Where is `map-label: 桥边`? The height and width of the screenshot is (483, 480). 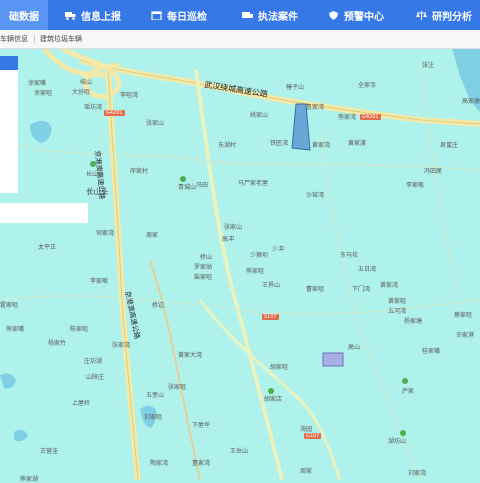
map-label: 桥边 is located at coordinates (158, 305).